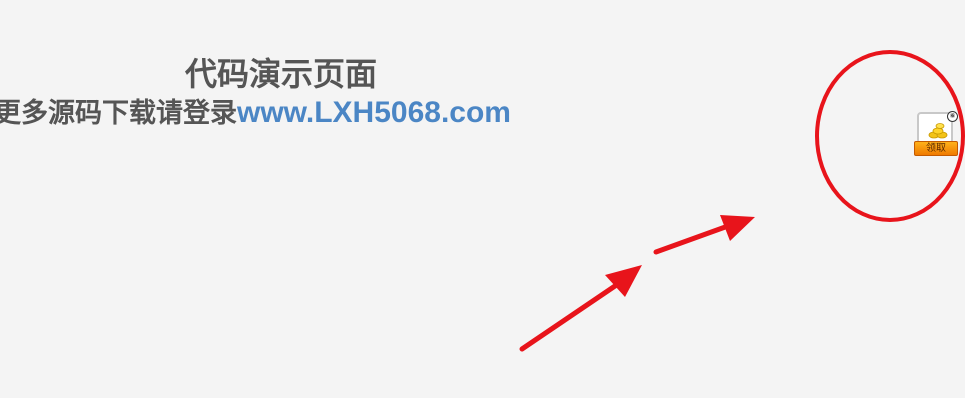 This screenshot has width=965, height=398. I want to click on coins-icon, so click(938, 131).